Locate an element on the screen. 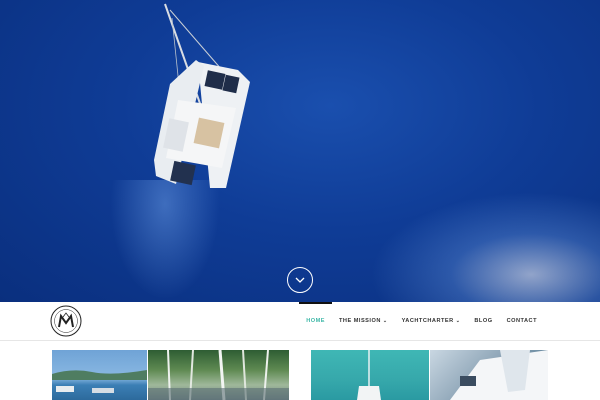 The width and height of the screenshot is (600, 400). nav-item-yachtcharter: YACHTCHARTER ⌄ is located at coordinates (431, 321).